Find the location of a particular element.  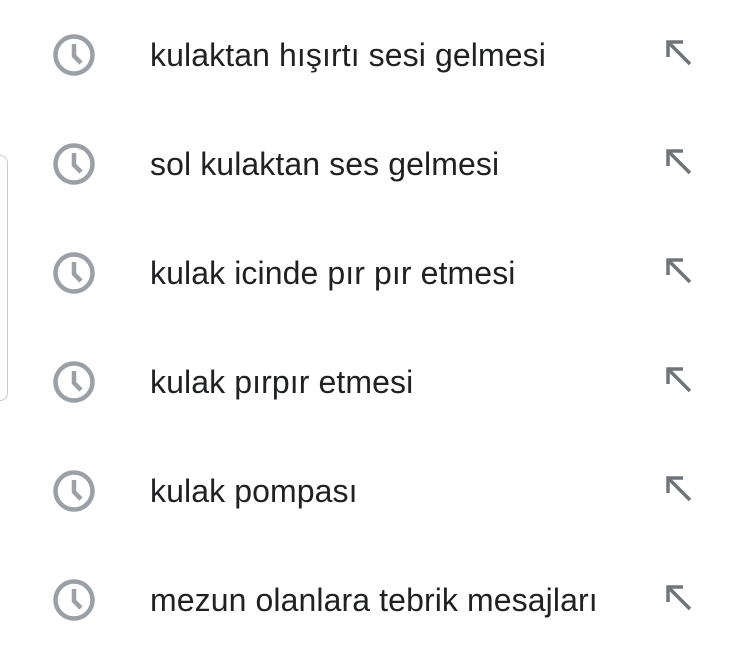

suggestion-text: mezun olanlara tebrik mesajları is located at coordinates (374, 600).